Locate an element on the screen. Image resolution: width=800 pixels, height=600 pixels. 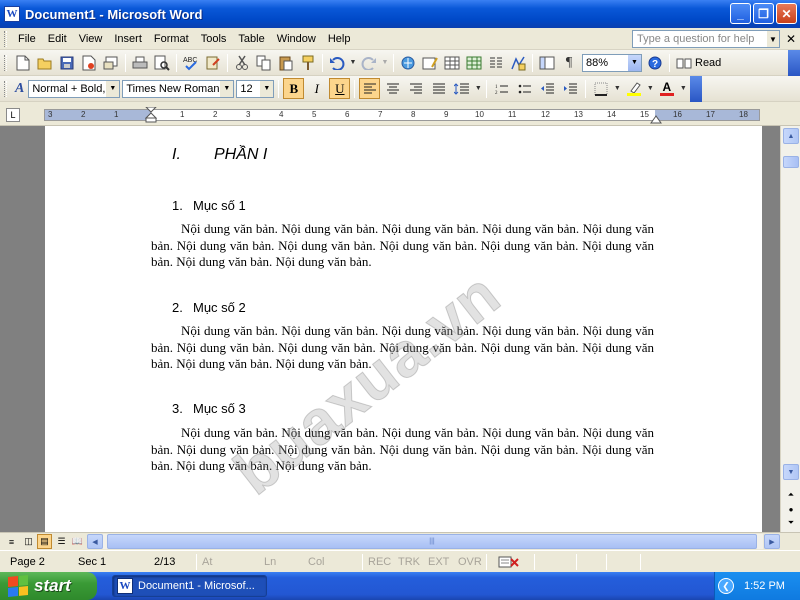
reading-layout-icon: 📖 is located at coordinates (77, 541).